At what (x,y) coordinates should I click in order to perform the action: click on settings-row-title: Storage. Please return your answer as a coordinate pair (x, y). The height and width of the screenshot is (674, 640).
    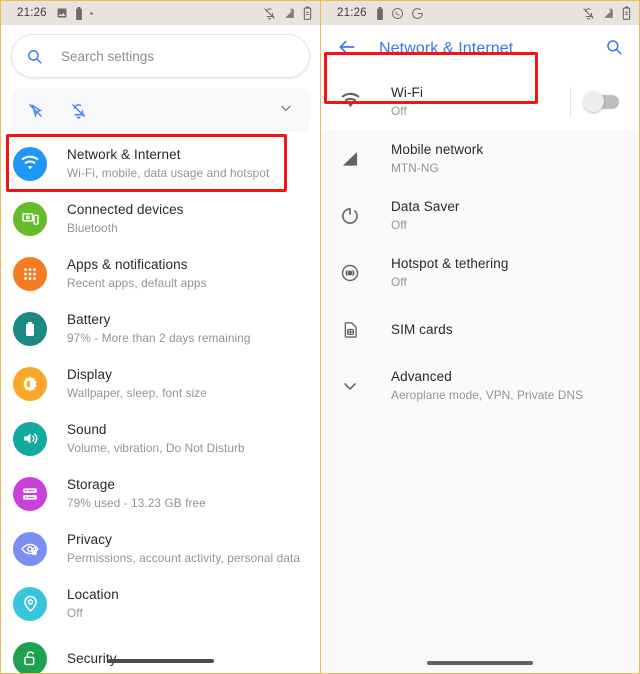
    Looking at the image, I should click on (91, 484).